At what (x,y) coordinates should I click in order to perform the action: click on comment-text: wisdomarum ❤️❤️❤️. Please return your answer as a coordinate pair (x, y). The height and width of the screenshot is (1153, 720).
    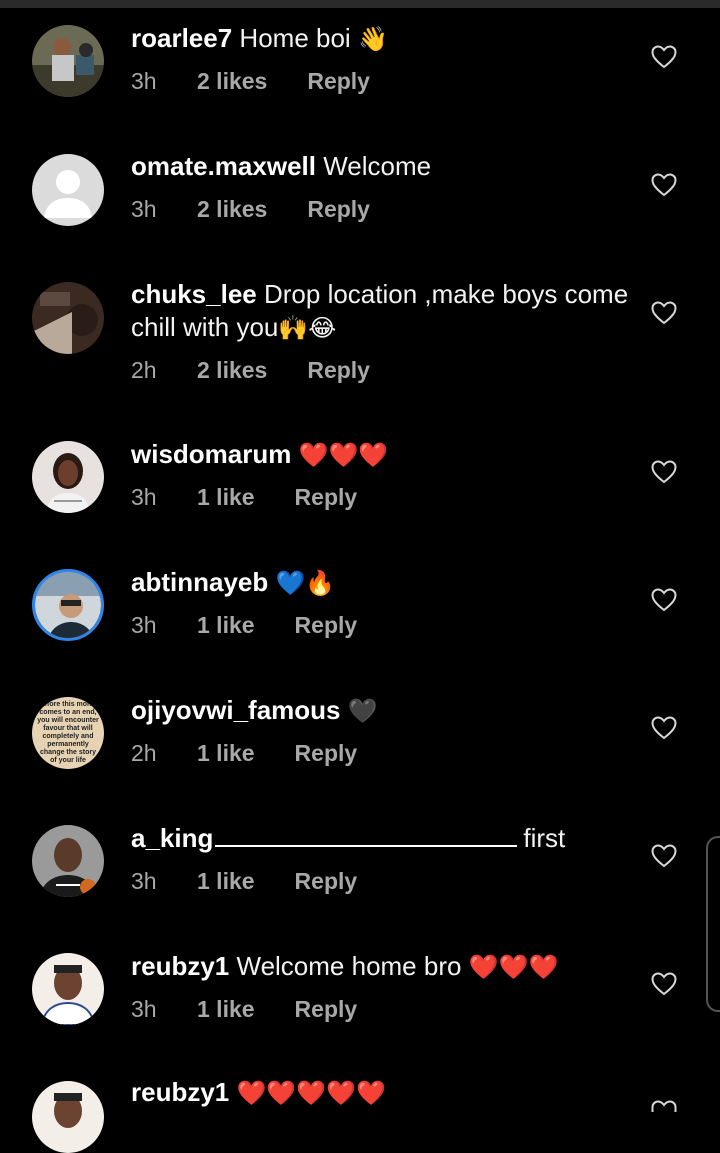
    Looking at the image, I should click on (381, 455).